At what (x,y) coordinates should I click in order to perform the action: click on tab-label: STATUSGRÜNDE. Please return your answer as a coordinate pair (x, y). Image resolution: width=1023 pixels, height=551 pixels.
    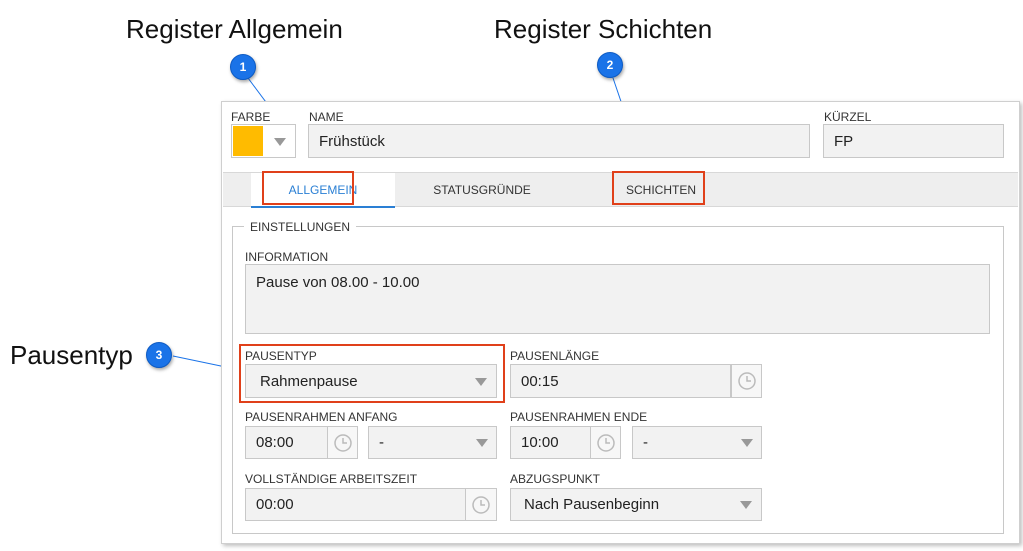
    Looking at the image, I should click on (482, 190).